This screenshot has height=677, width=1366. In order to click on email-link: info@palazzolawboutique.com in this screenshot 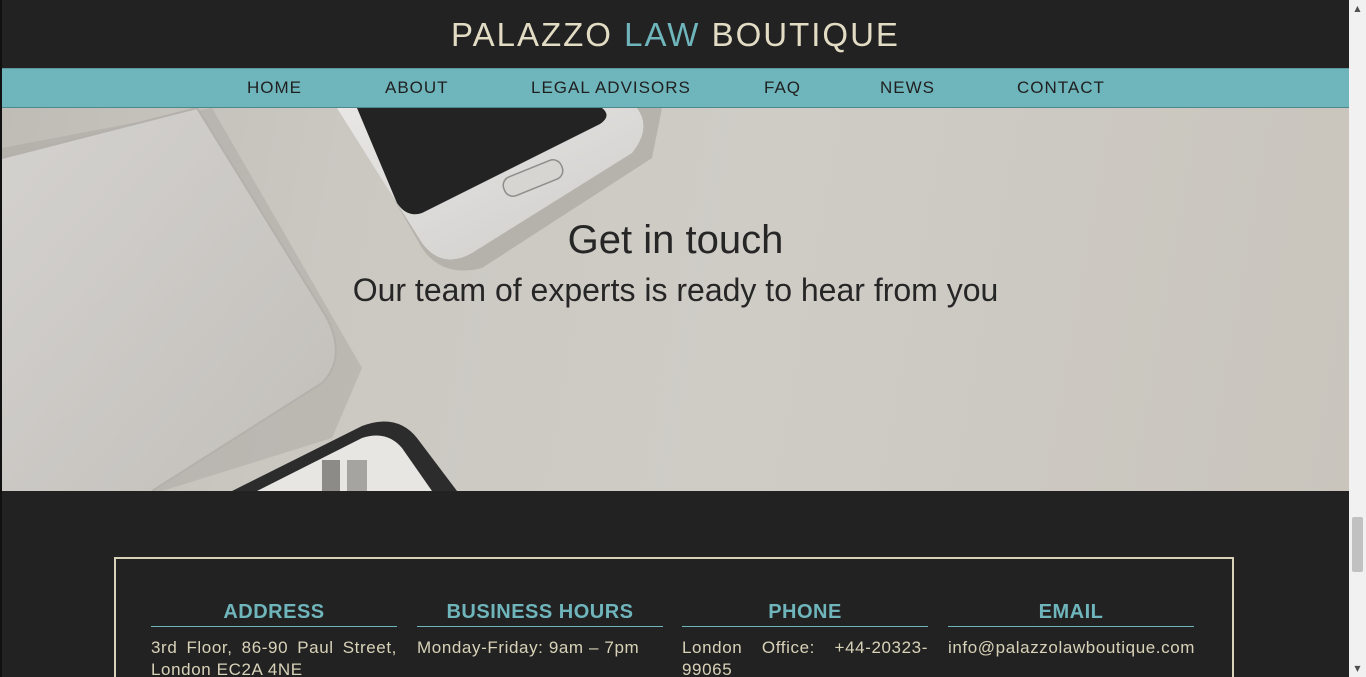, I will do `click(1071, 648)`.